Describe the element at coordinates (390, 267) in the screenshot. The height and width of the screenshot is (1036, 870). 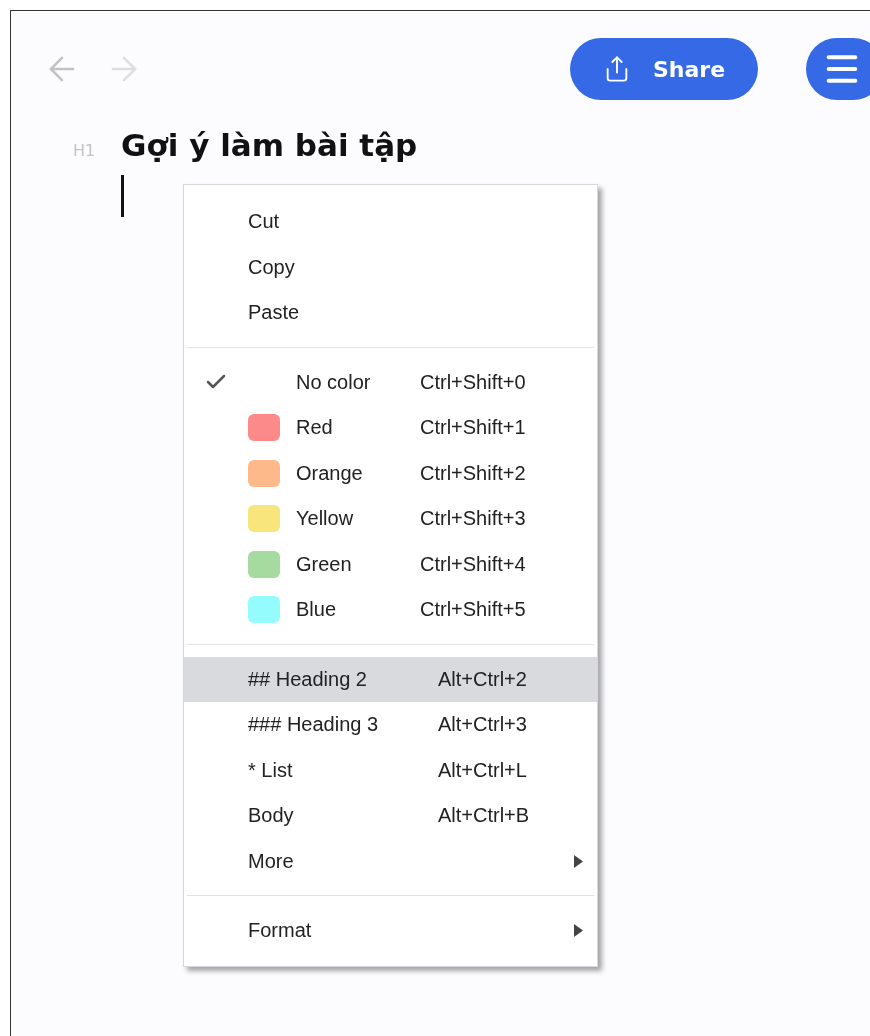
I see `menu-item: Copy` at that location.